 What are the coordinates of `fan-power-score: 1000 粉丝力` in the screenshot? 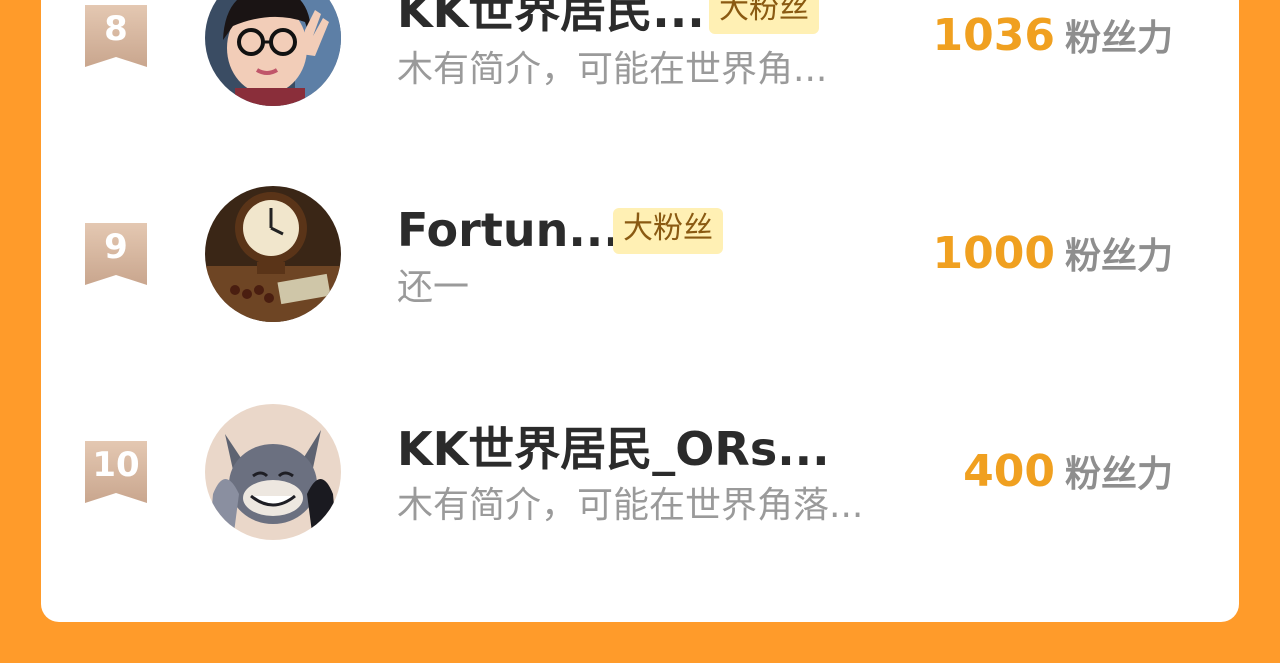 It's located at (1053, 258).